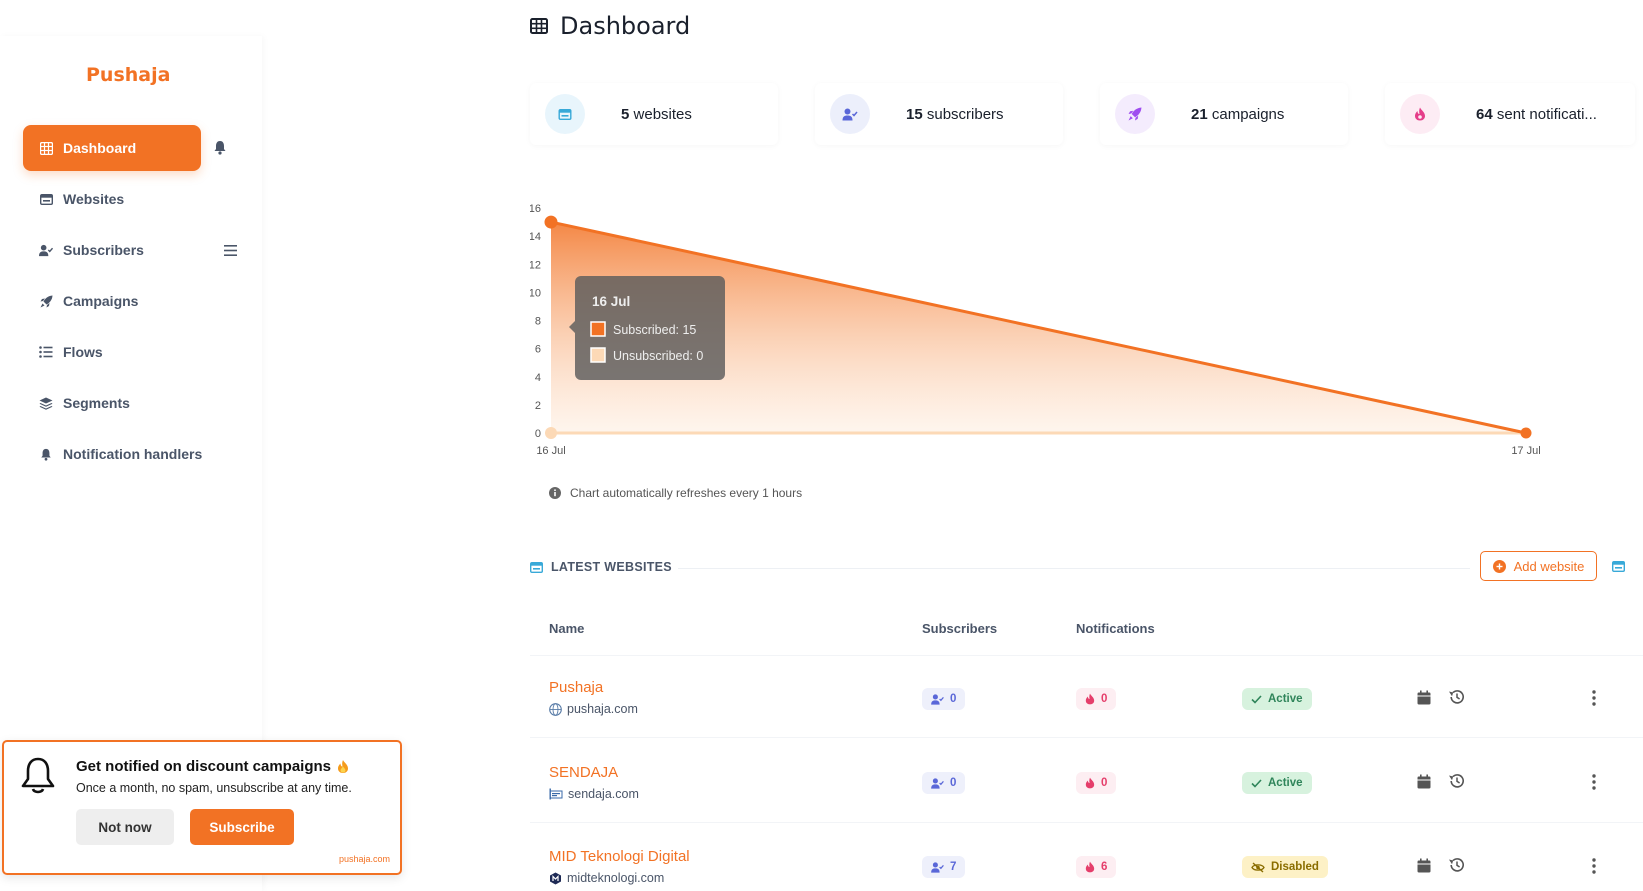 Image resolution: width=1643 pixels, height=891 pixels. Describe the element at coordinates (46, 403) in the screenshot. I see `layers-icon` at that location.